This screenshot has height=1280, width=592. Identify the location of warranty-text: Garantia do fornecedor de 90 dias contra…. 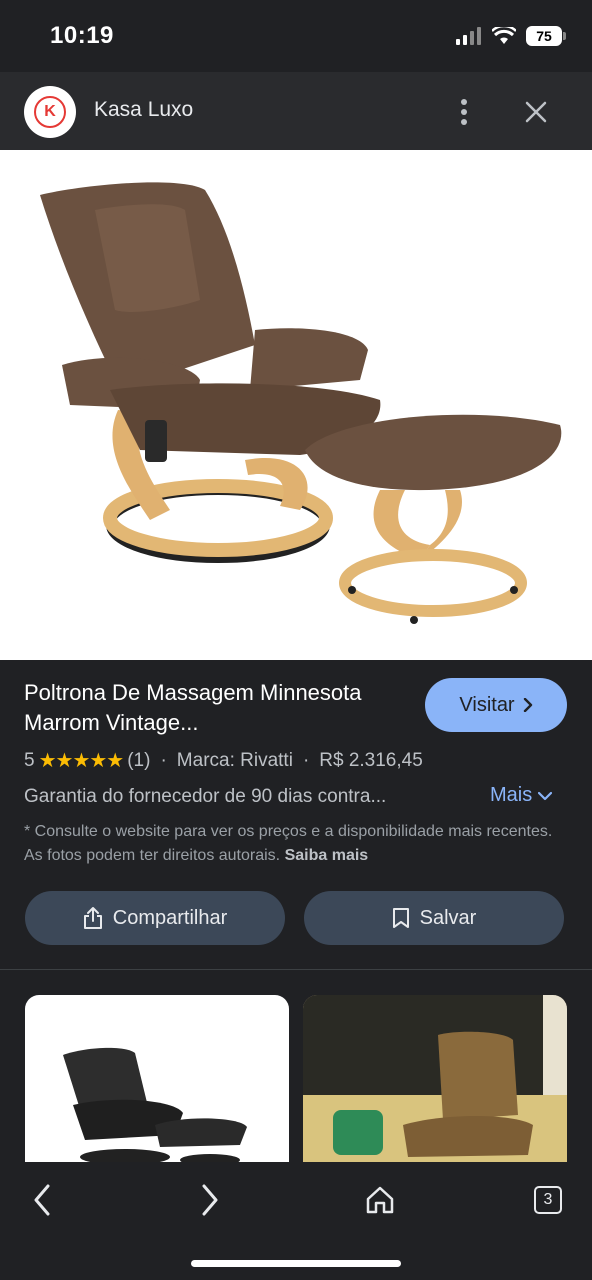
(205, 796).